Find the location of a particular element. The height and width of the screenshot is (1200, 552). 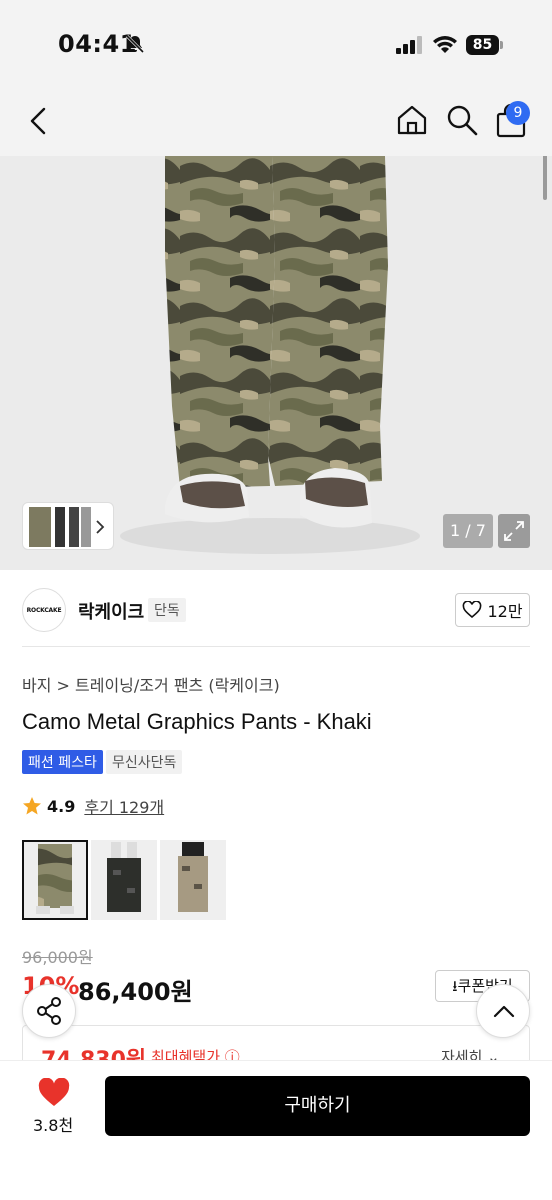

option-khaki-image is located at coordinates (55, 880).